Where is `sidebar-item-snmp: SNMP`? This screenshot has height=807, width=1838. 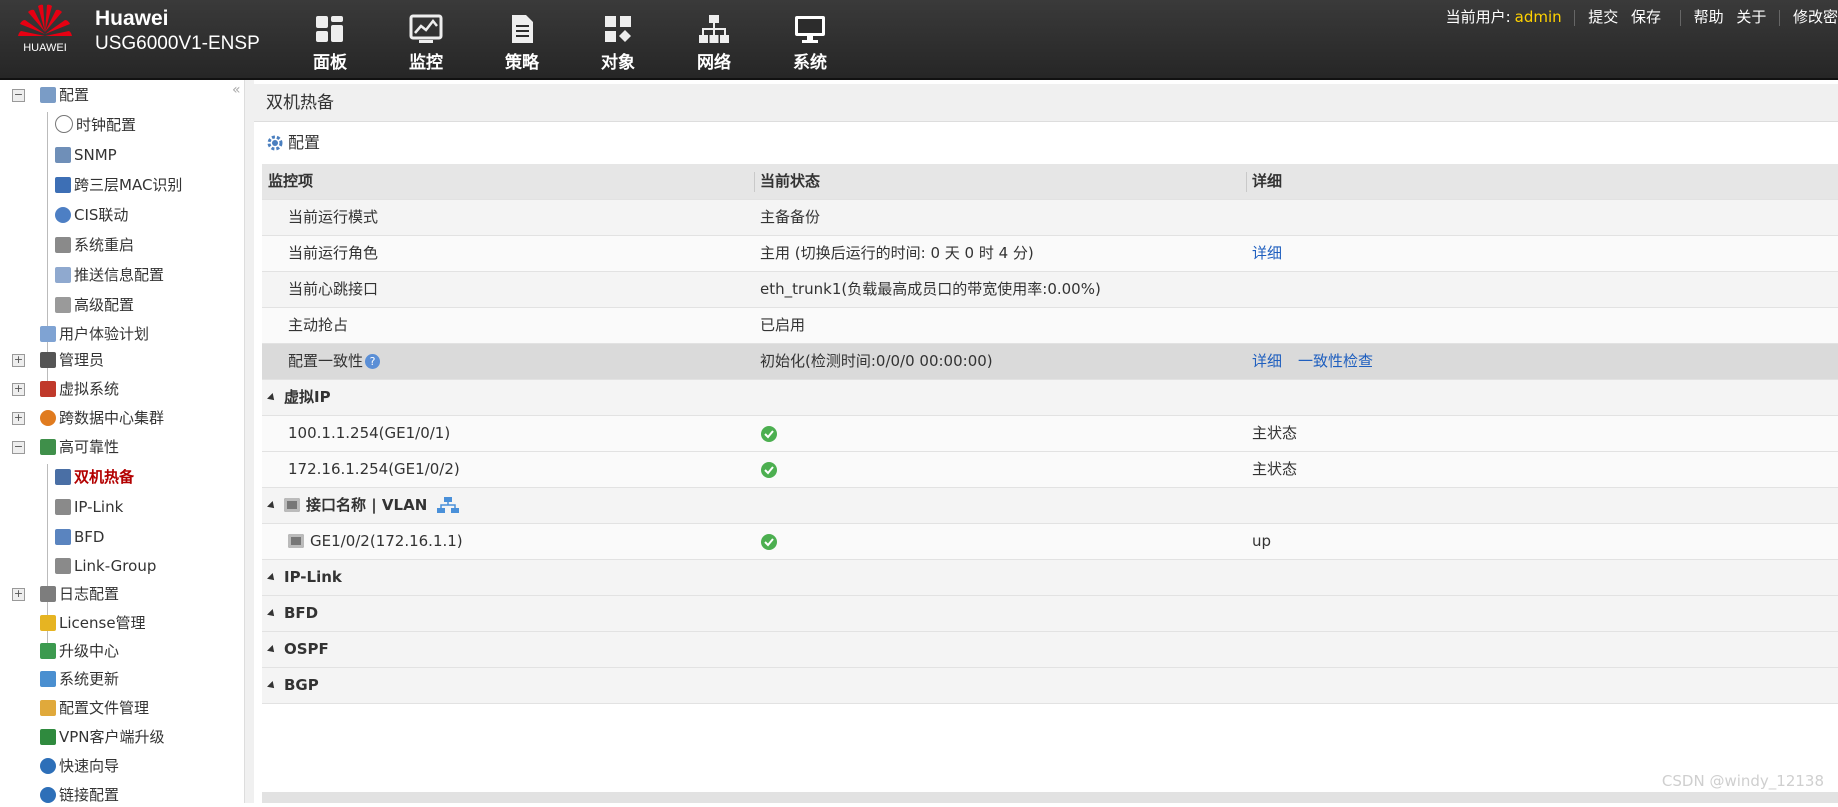 sidebar-item-snmp: SNMP is located at coordinates (86, 155).